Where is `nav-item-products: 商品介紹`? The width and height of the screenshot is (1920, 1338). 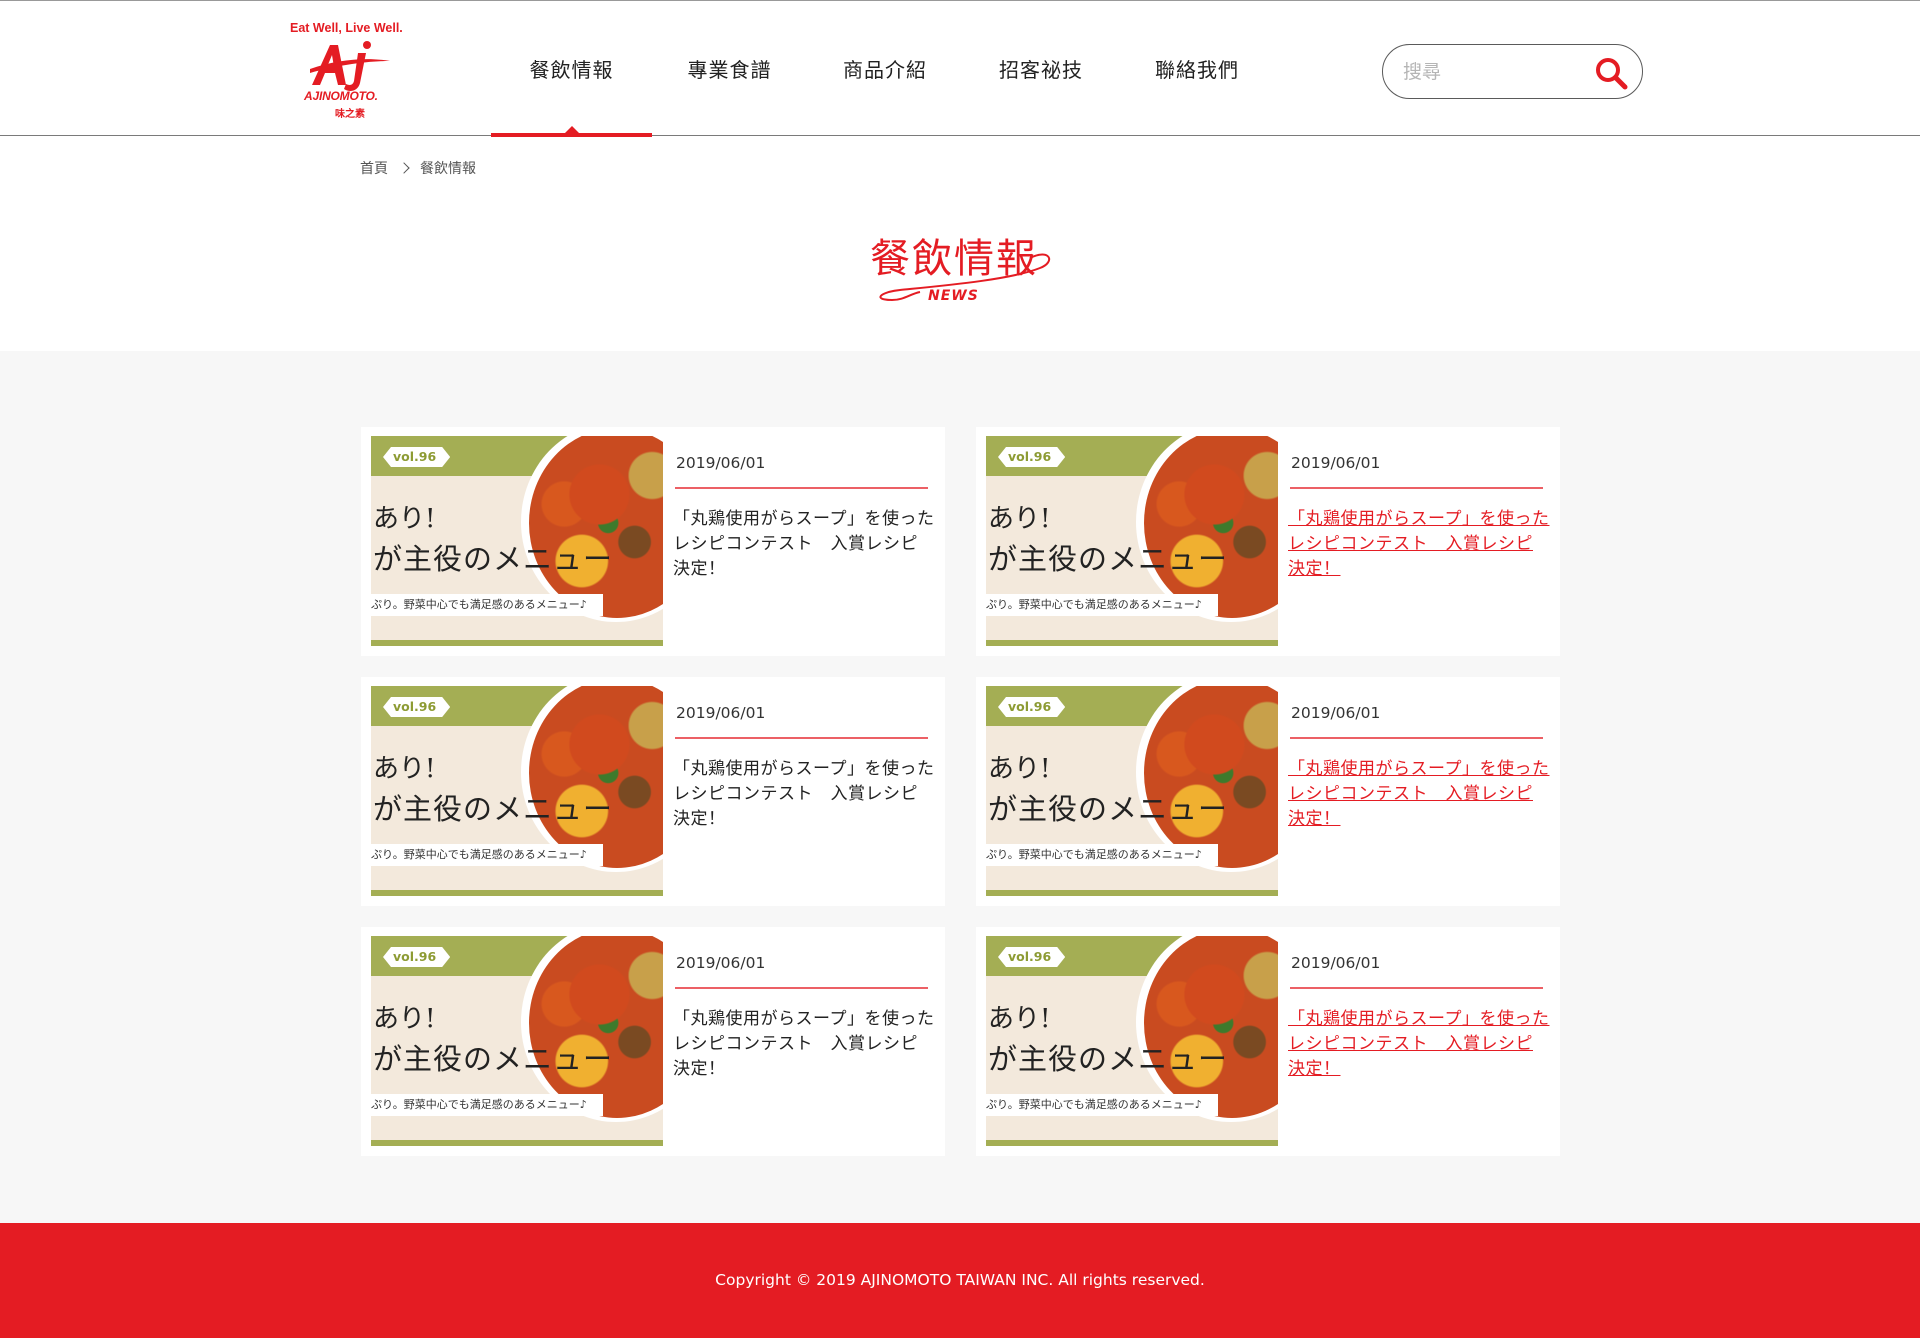 nav-item-products: 商品介紹 is located at coordinates (885, 68).